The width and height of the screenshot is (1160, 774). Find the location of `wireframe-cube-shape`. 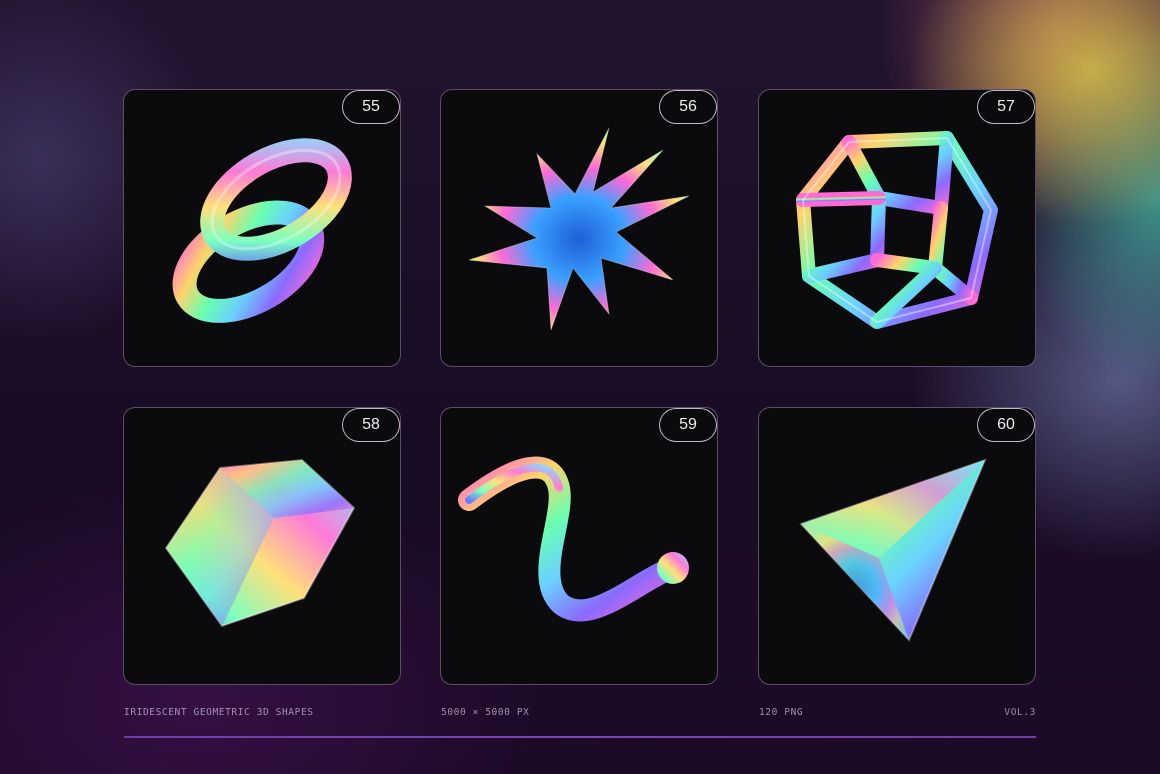

wireframe-cube-shape is located at coordinates (897, 230).